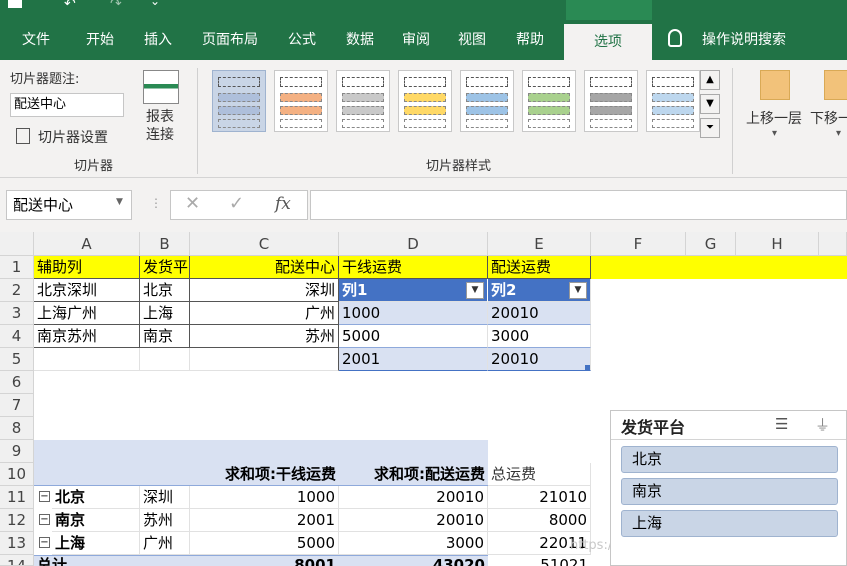 The image size is (847, 566). What do you see at coordinates (539, 244) in the screenshot?
I see `column-header-e: E` at bounding box center [539, 244].